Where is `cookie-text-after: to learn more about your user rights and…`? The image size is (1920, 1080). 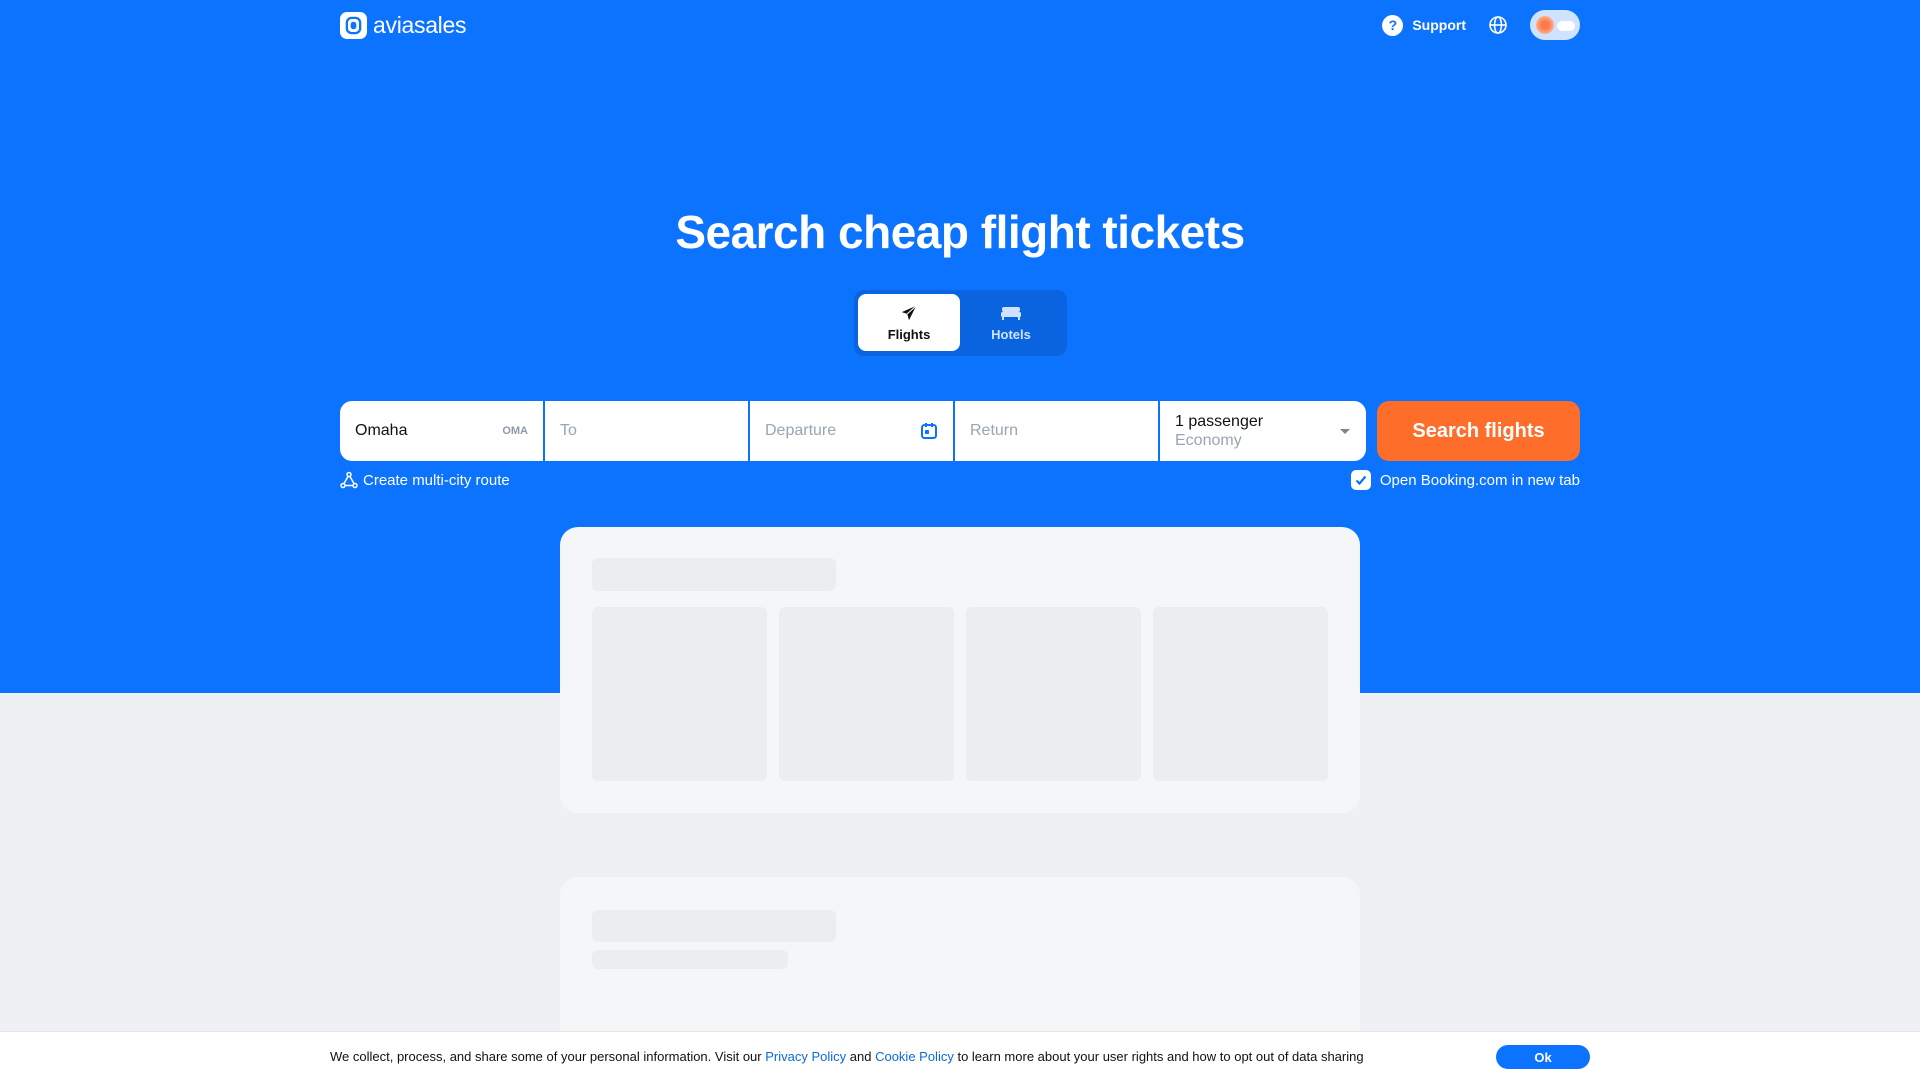 cookie-text-after: to learn more about your user rights and… is located at coordinates (1158, 1056).